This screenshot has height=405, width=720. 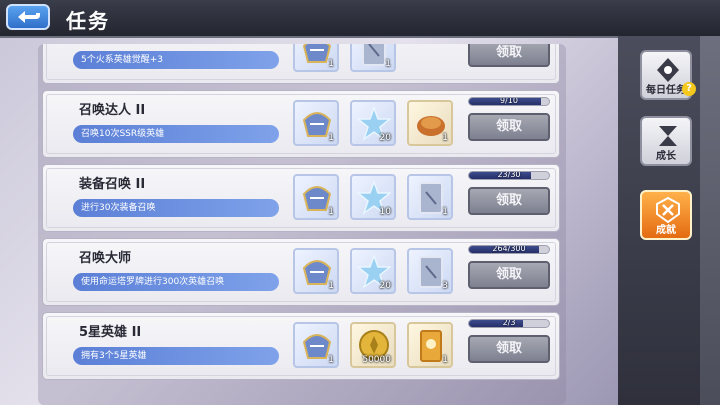 I want to click on task-card: 5星英雄 II 拥有3个5星英雄 1 50000 1 2/3 领取, so click(x=301, y=346).